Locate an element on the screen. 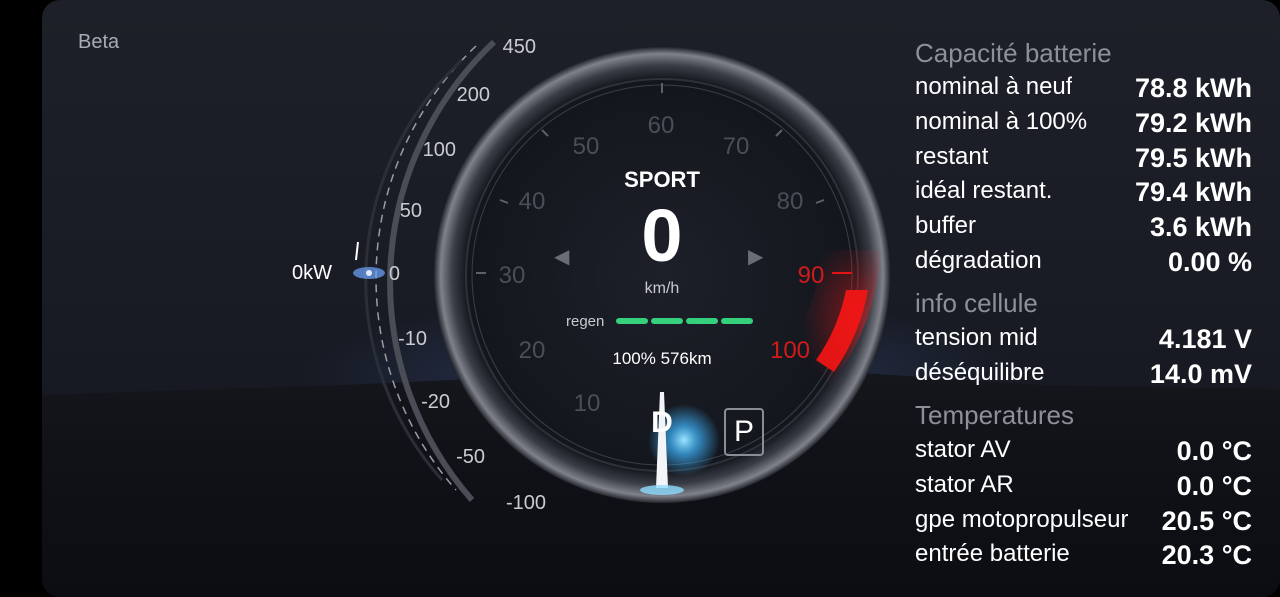 The height and width of the screenshot is (597, 1280). speed-scale-label: 100 is located at coordinates (790, 350).